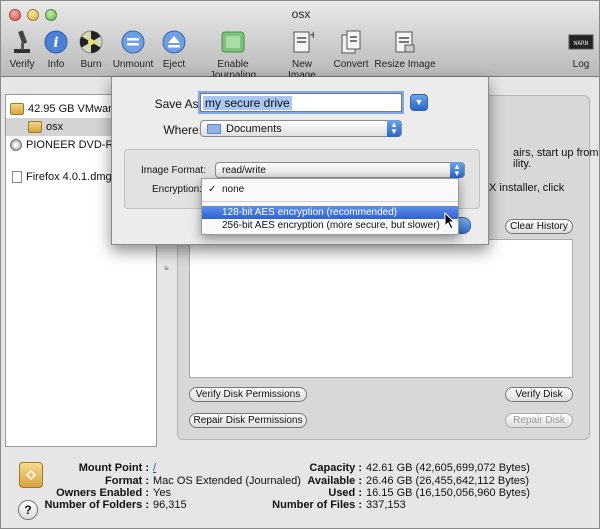  Describe the element at coordinates (539, 226) in the screenshot. I see `clear-history-button: Clear History` at that location.